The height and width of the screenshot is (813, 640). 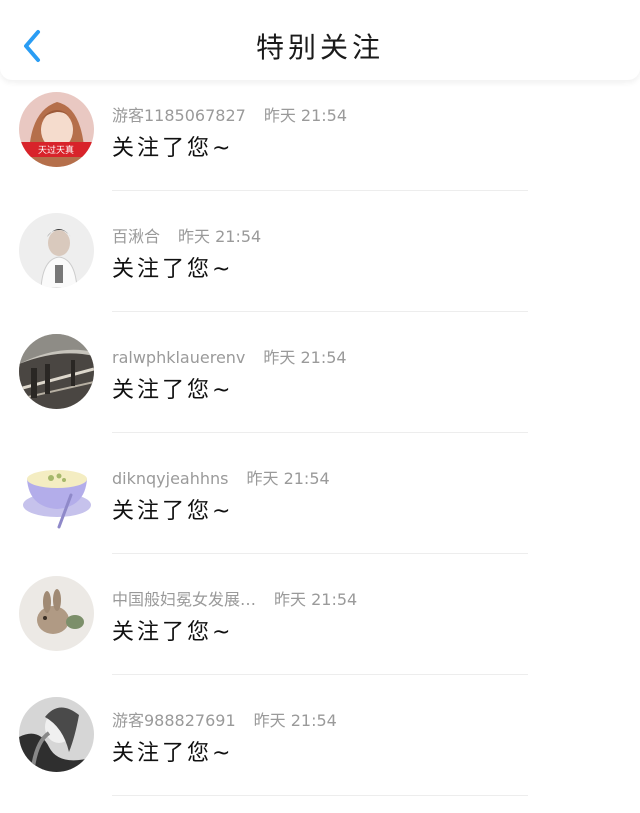 I want to click on avatar: 天过天真, so click(x=56, y=129).